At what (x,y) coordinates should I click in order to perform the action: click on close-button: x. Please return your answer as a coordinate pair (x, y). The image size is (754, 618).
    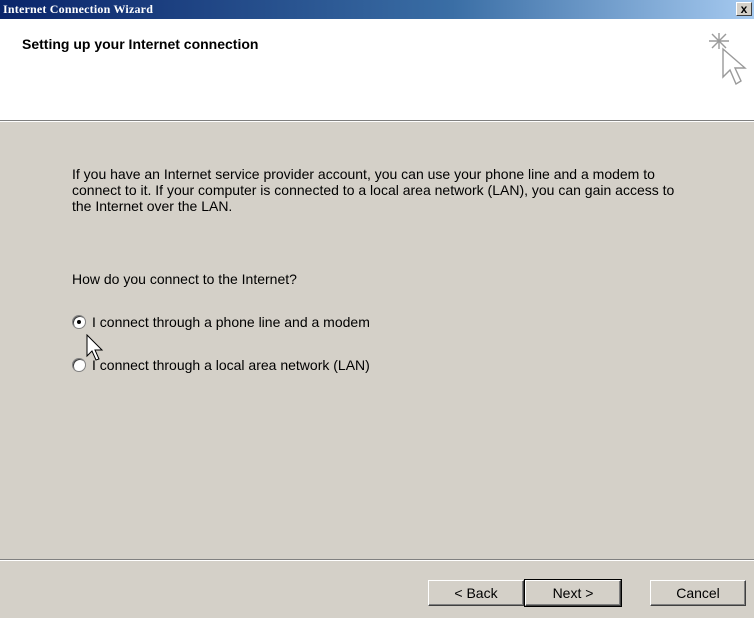
    Looking at the image, I should click on (744, 9).